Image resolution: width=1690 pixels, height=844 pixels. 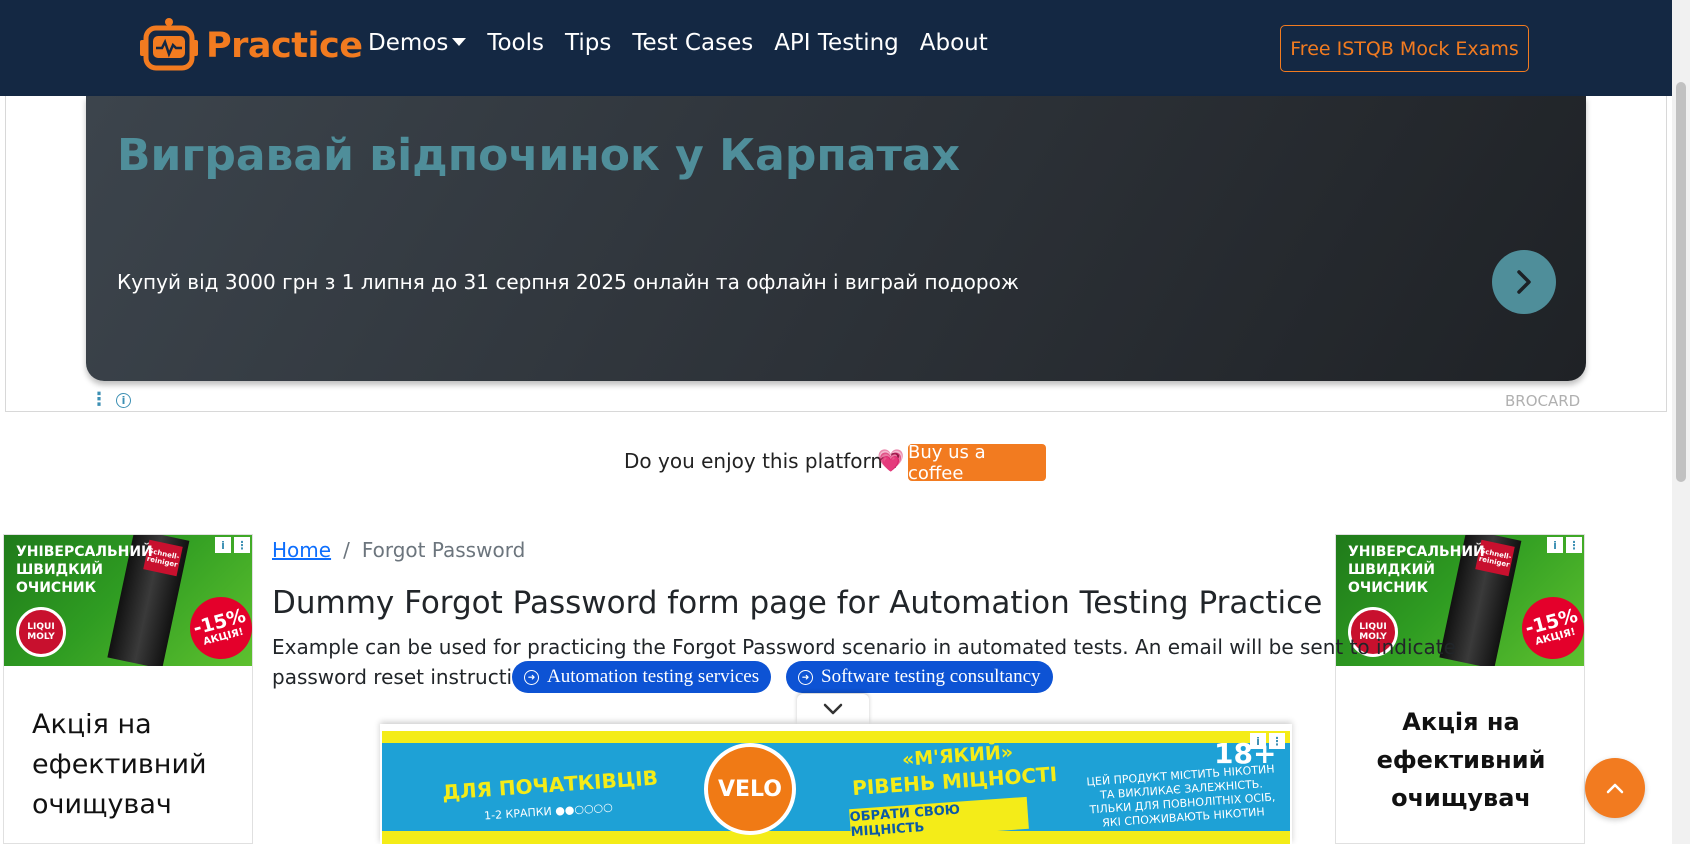 I want to click on breadcrumb-home-link: Home, so click(x=301, y=550).